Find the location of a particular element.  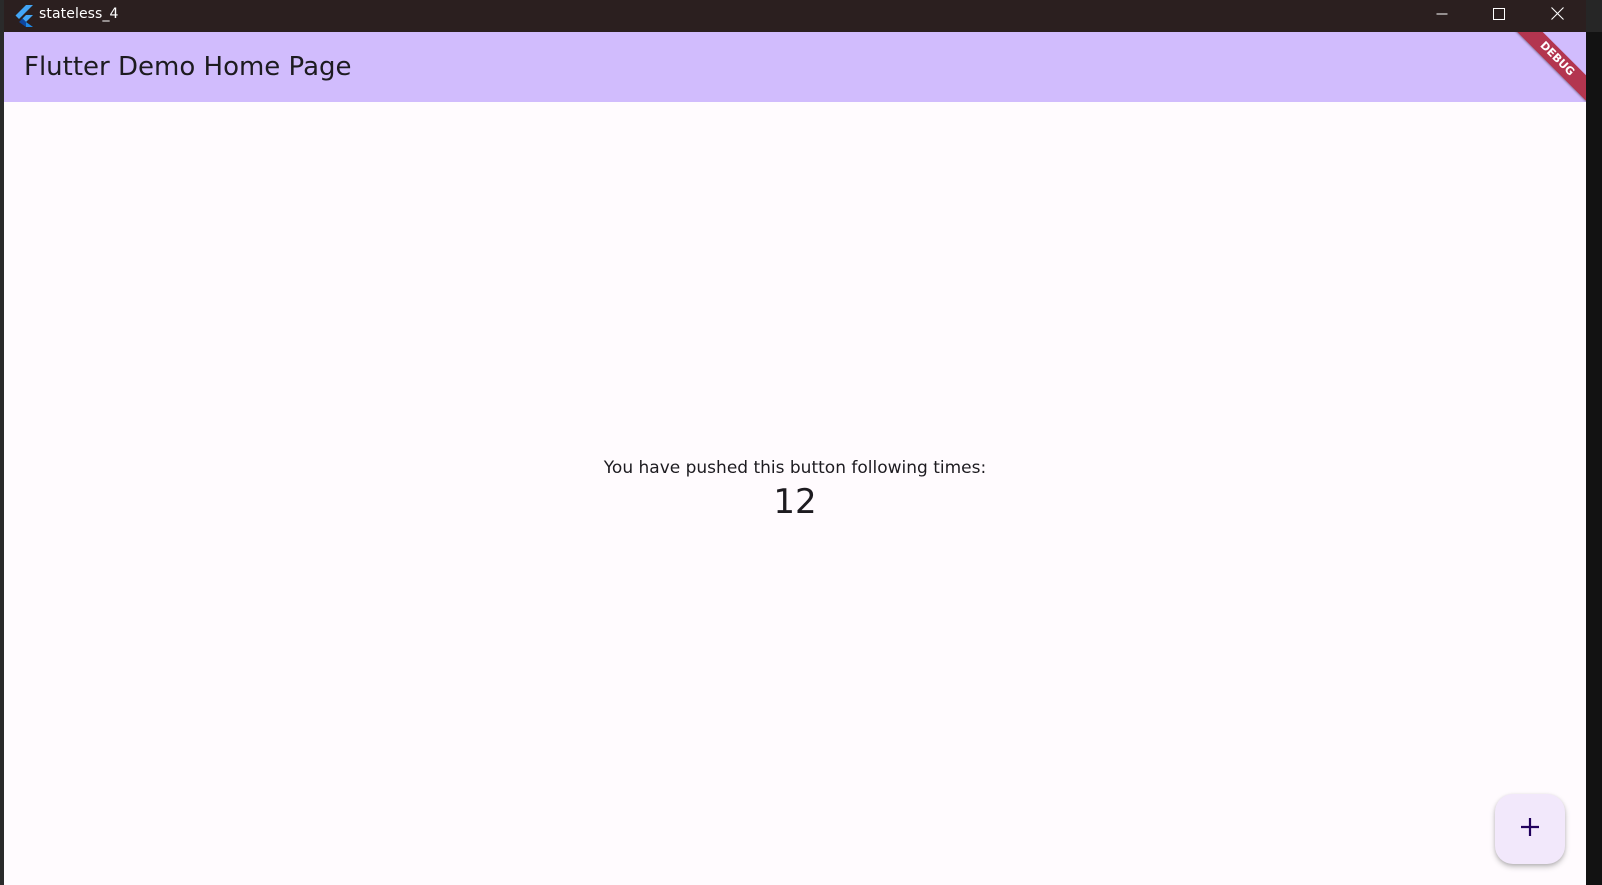

debug-banner: DEBUG is located at coordinates (1546, 72).